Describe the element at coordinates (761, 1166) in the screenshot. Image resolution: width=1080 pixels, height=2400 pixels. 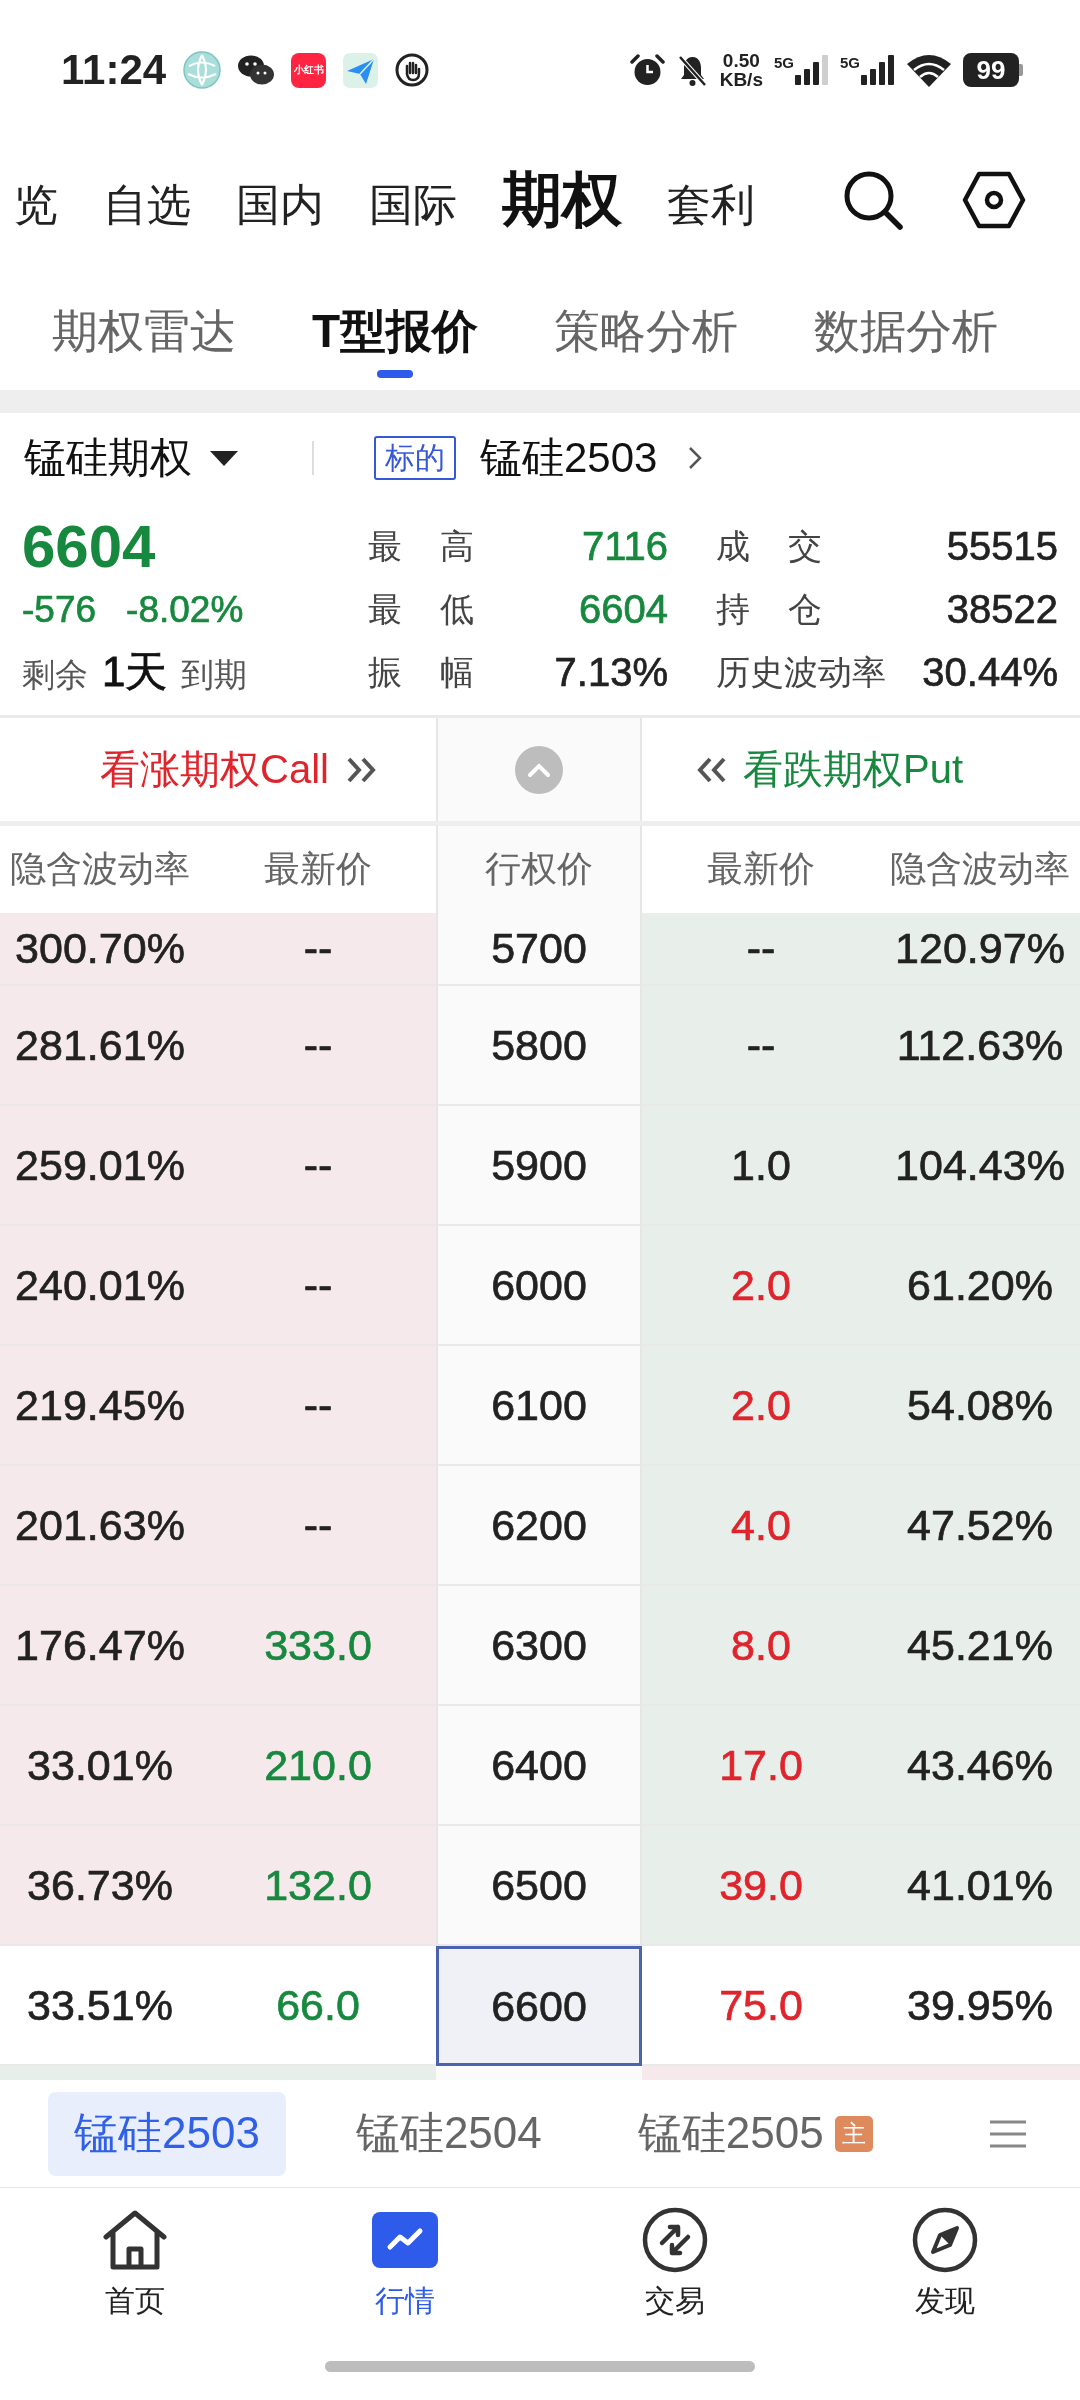
I see `put-price-cell: 1.0` at that location.